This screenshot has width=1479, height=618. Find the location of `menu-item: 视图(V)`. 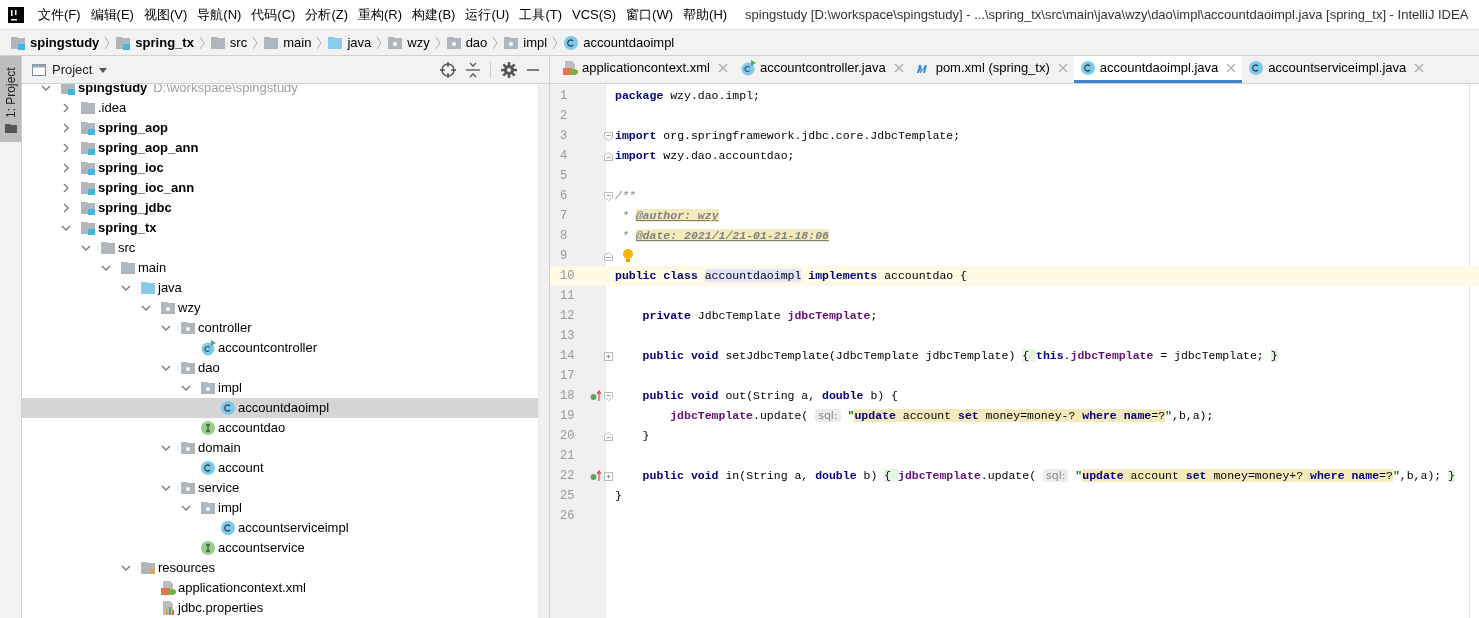

menu-item: 视图(V) is located at coordinates (165, 14).